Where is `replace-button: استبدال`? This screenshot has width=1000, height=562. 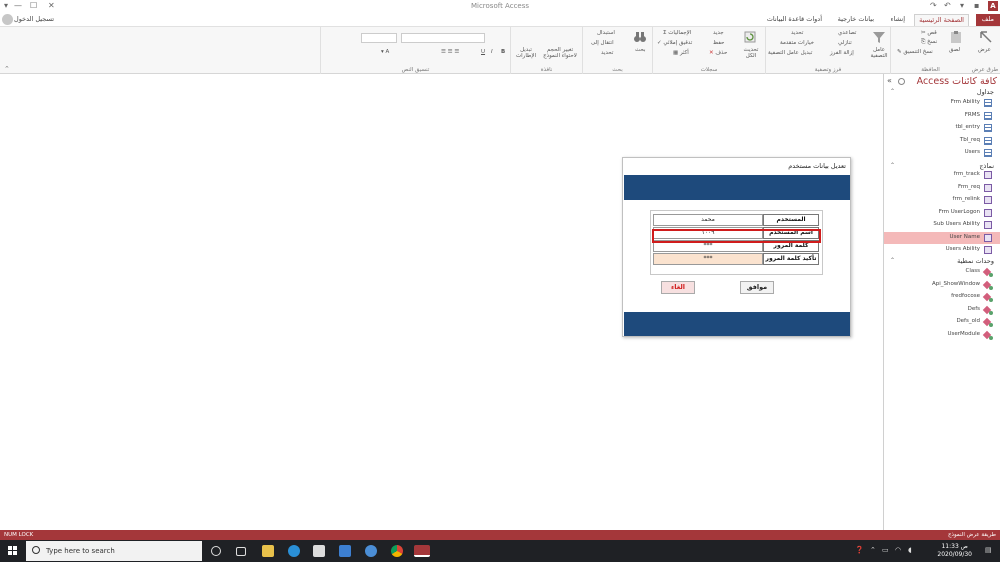
replace-button: استبدال is located at coordinates (606, 33).